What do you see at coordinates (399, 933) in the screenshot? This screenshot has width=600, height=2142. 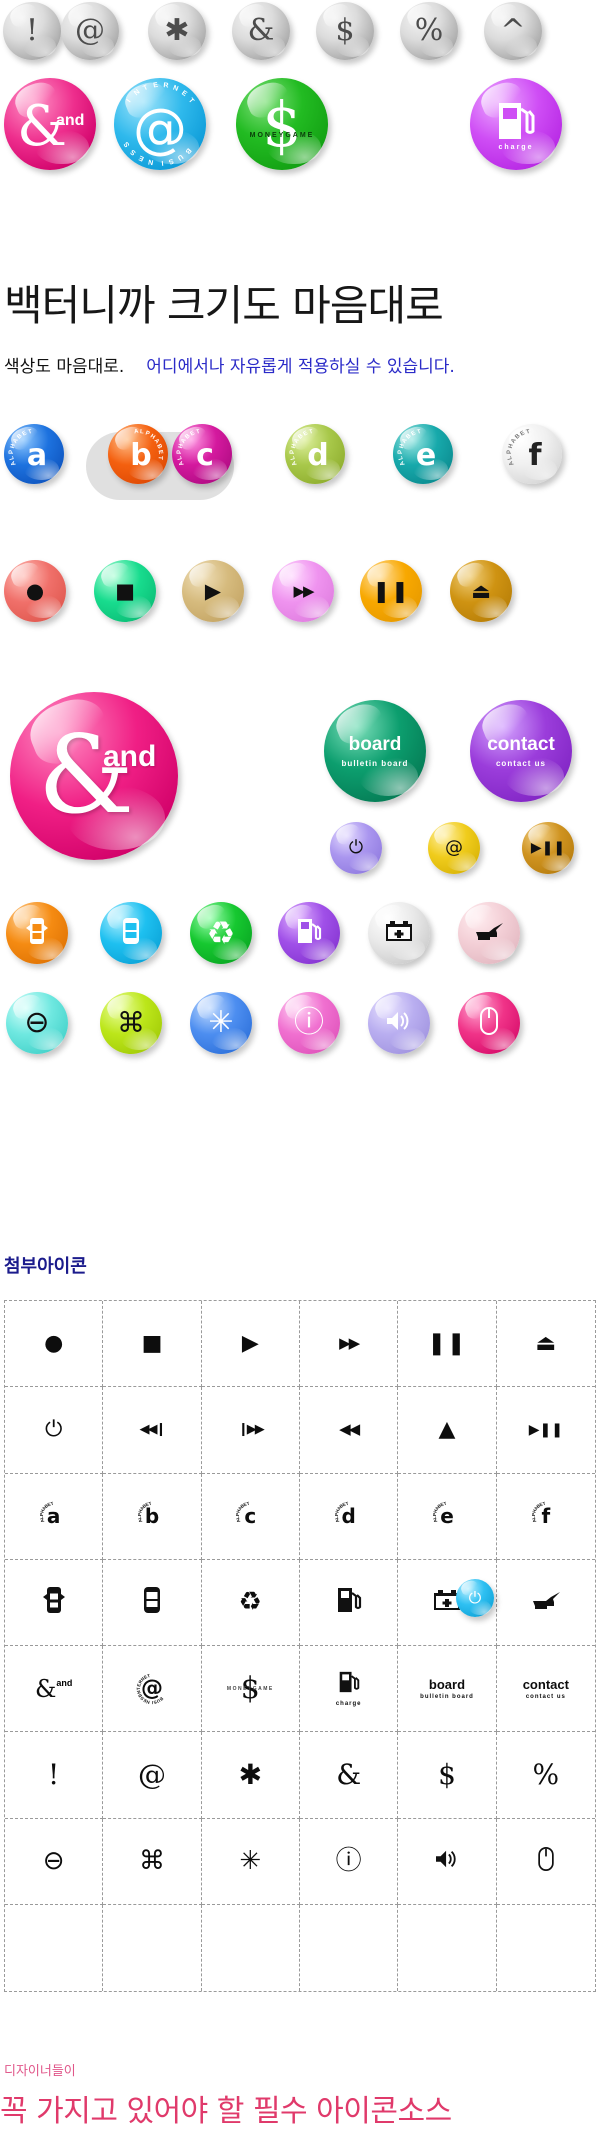 I see `battery-button` at bounding box center [399, 933].